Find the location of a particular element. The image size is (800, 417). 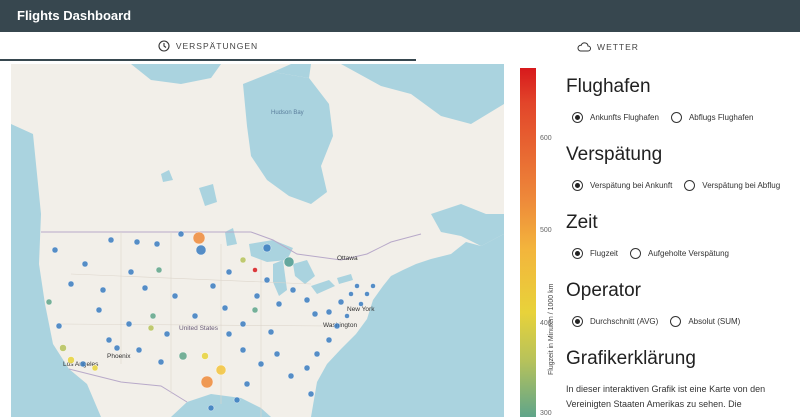

radio-departure-airport is located at coordinates (676, 117).